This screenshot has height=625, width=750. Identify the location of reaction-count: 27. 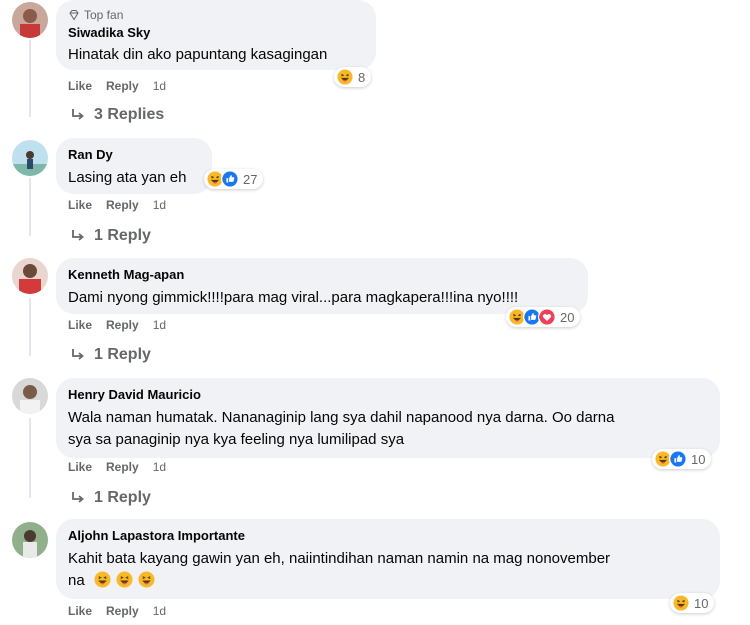
(250, 179).